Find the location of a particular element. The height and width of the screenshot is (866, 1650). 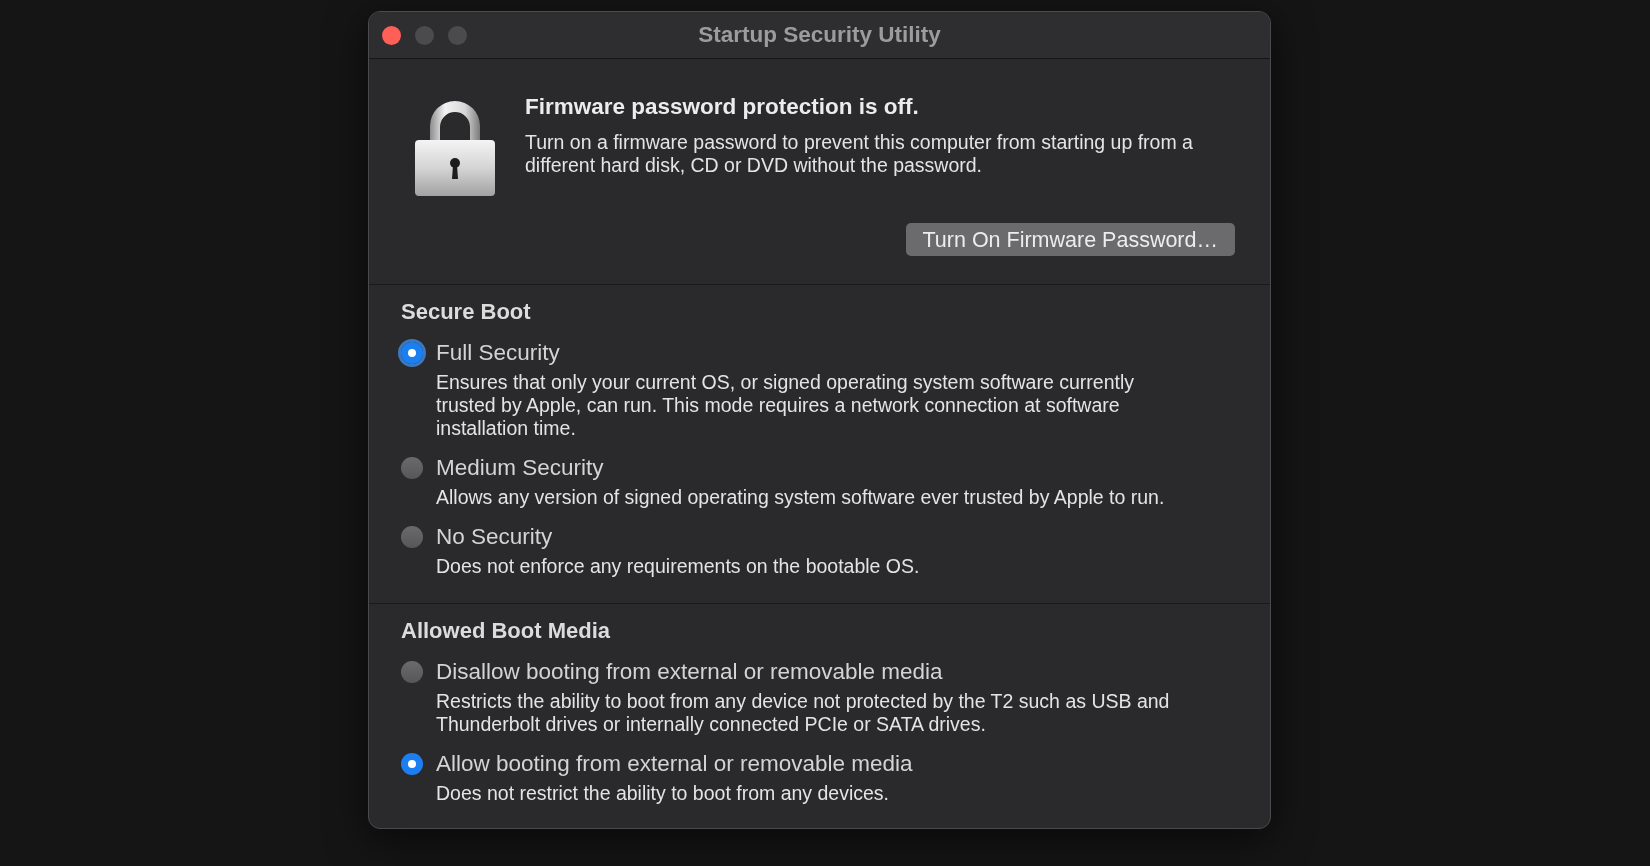

option-description: Does not enforce any requirements on the bootable OS. is located at coordinates (678, 566).